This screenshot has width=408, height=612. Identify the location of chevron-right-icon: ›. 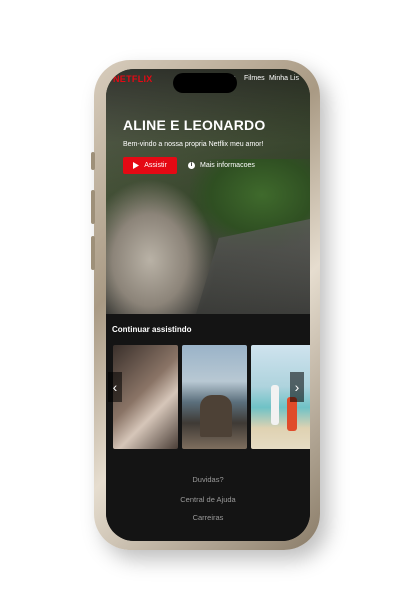
(297, 387).